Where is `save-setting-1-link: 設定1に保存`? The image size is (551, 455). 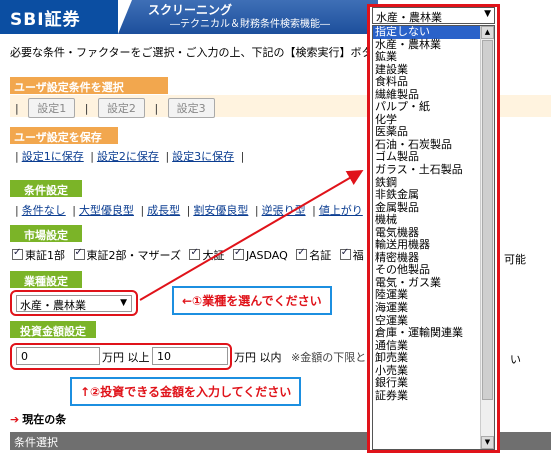 save-setting-1-link: 設定1に保存 is located at coordinates (53, 156).